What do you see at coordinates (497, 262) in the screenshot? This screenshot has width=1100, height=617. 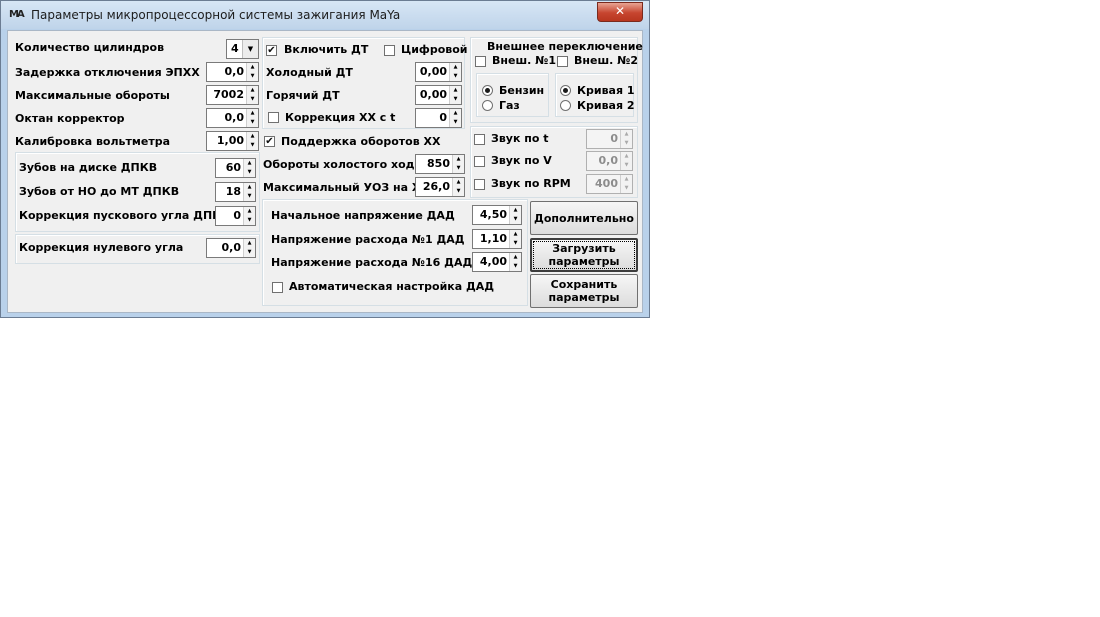 I see `dad-flow16-stepper: 4,00 ▲ ▼` at bounding box center [497, 262].